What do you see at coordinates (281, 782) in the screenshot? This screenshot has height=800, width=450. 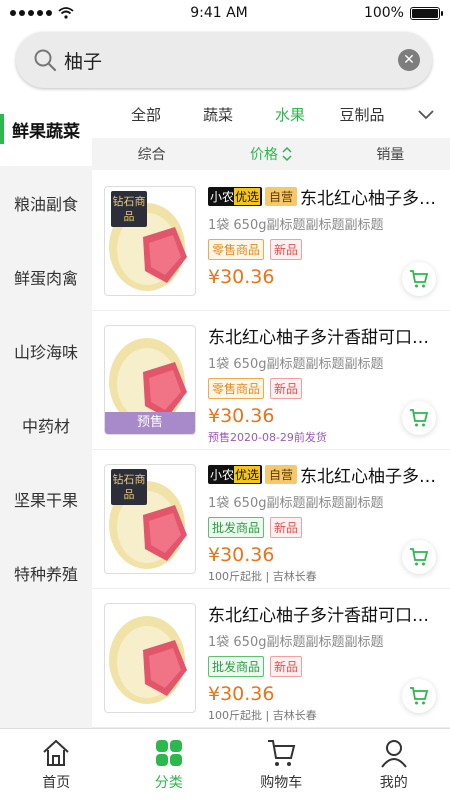 I see `nav-cart-label: 购物车` at bounding box center [281, 782].